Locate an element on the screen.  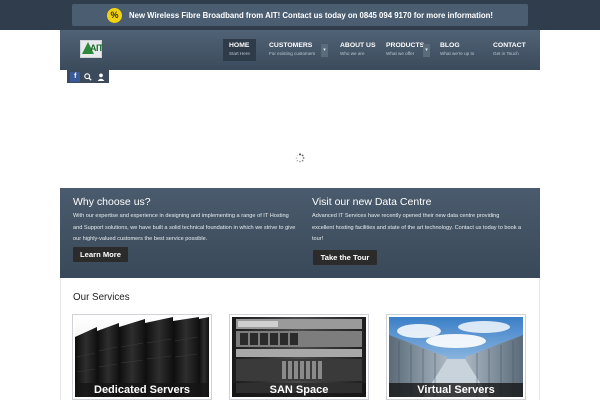
nav-label: CUSTOMERS is located at coordinates (291, 45).